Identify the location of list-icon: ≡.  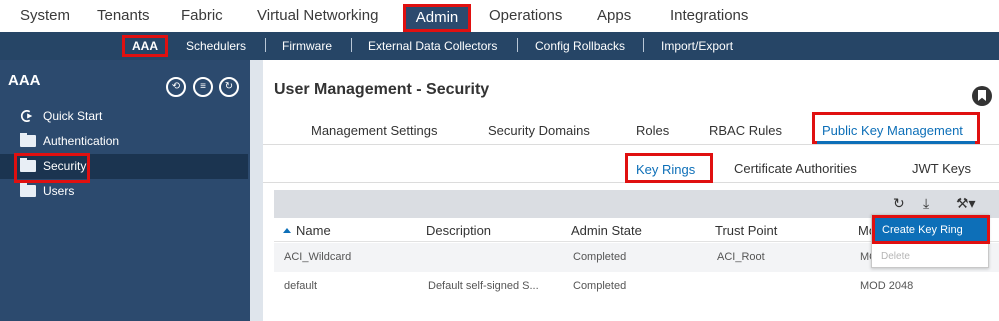
(203, 87).